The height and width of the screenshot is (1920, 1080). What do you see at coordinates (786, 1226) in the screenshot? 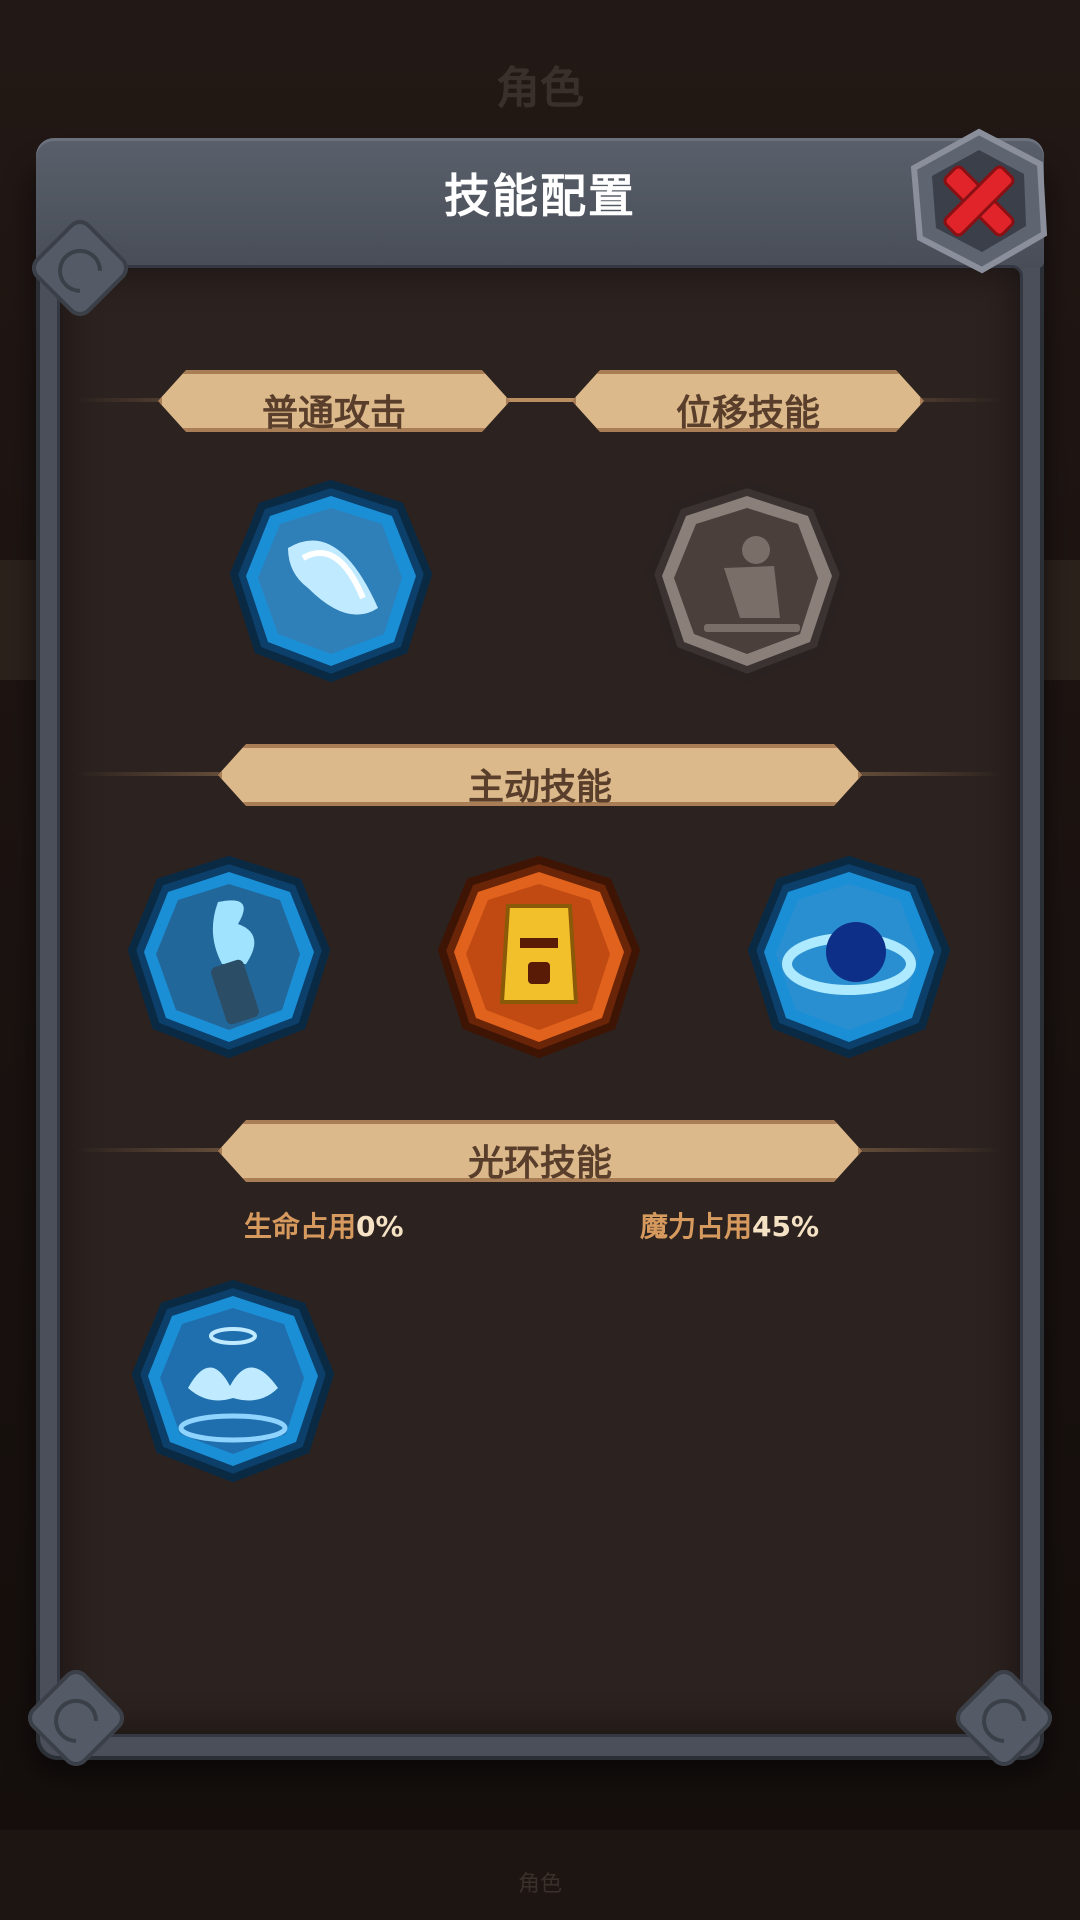
I see `mp-usage-value: 45%` at bounding box center [786, 1226].